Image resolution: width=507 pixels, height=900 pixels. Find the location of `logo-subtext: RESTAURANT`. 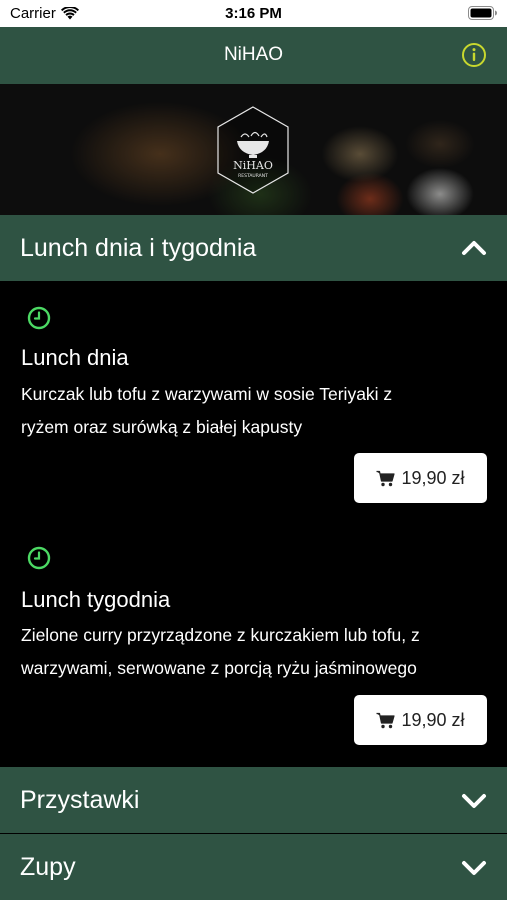

logo-subtext: RESTAURANT is located at coordinates (253, 176).